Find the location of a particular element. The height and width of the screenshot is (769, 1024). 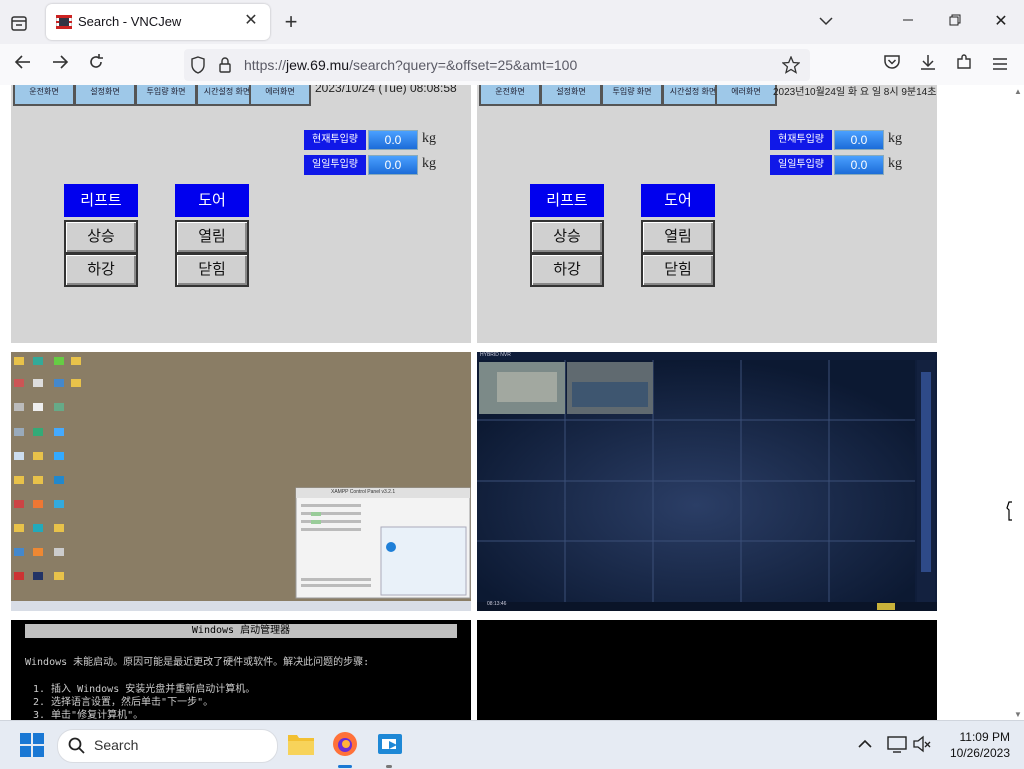

list-all-tabs-icon is located at coordinates (826, 22).